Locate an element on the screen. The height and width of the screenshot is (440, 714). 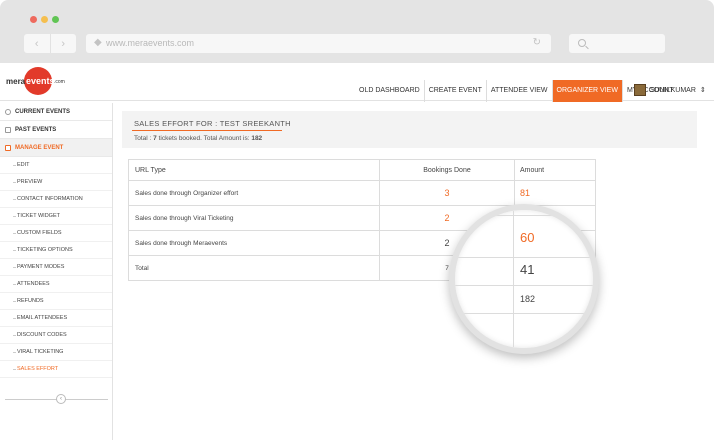
browser-window-chrome: ‹ › ◆ www.meraevents.com ↻ is located at coordinates (357, 31).